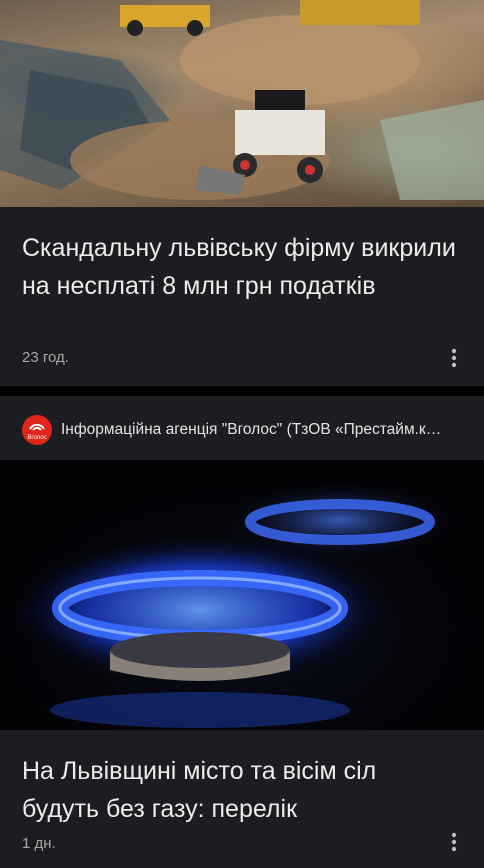 This screenshot has height=868, width=484. What do you see at coordinates (37, 430) in the screenshot?
I see `source-logo-icon: Вголос` at bounding box center [37, 430].